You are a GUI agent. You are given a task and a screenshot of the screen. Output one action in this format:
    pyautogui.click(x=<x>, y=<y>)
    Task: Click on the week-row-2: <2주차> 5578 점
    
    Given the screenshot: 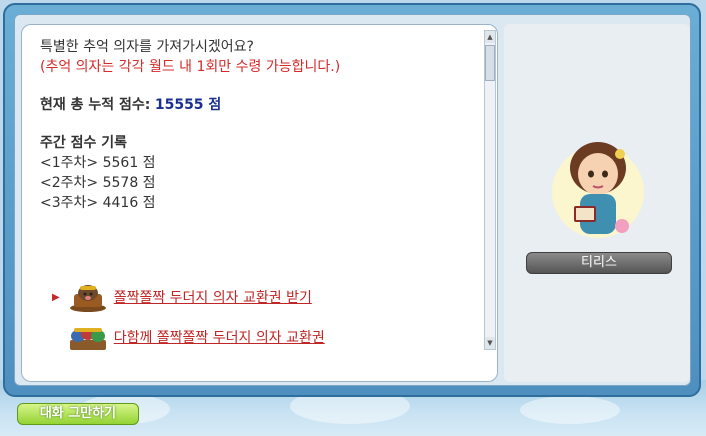 What is the action you would take?
    pyautogui.click(x=260, y=183)
    